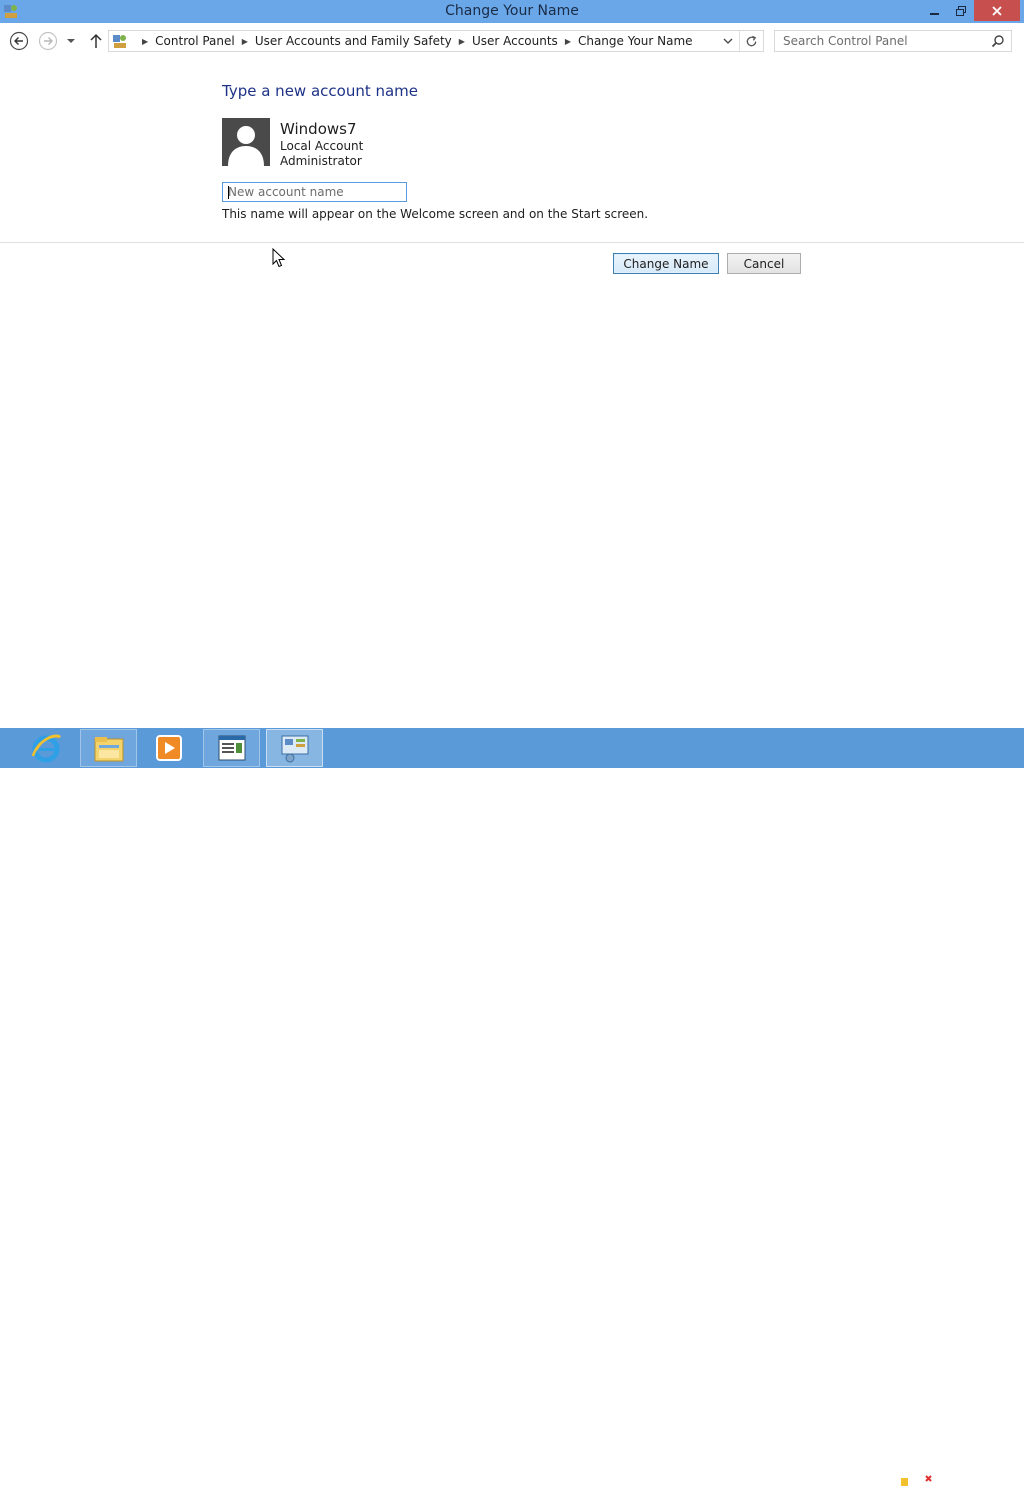 Image resolution: width=1024 pixels, height=1493 pixels. What do you see at coordinates (900, 1478) in the screenshot?
I see `network-icon` at bounding box center [900, 1478].